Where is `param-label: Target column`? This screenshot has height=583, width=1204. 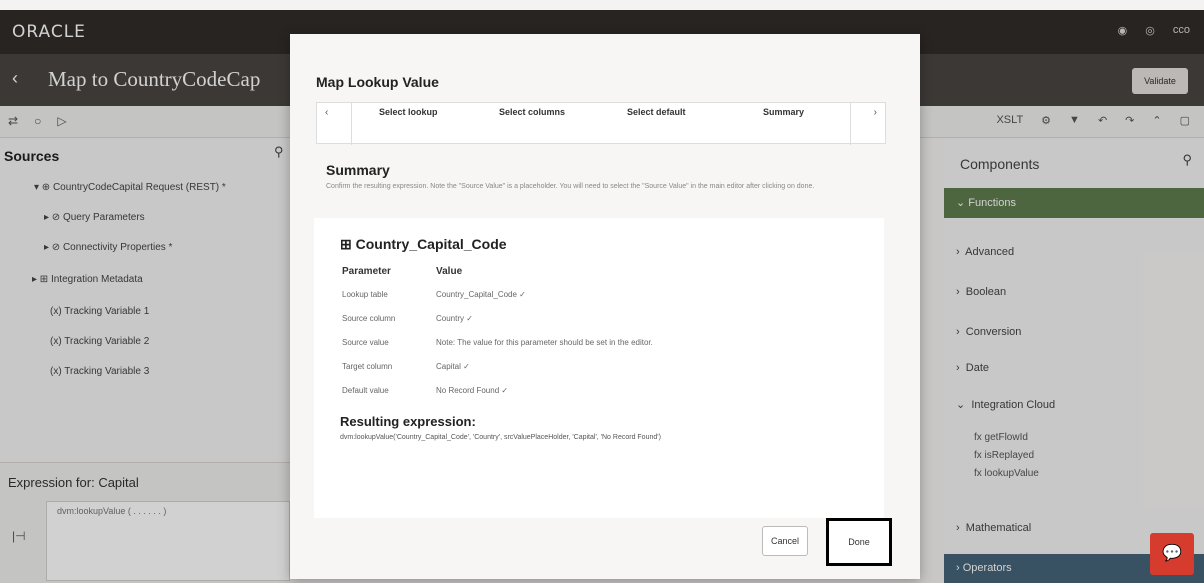
param-label: Target column is located at coordinates (367, 366).